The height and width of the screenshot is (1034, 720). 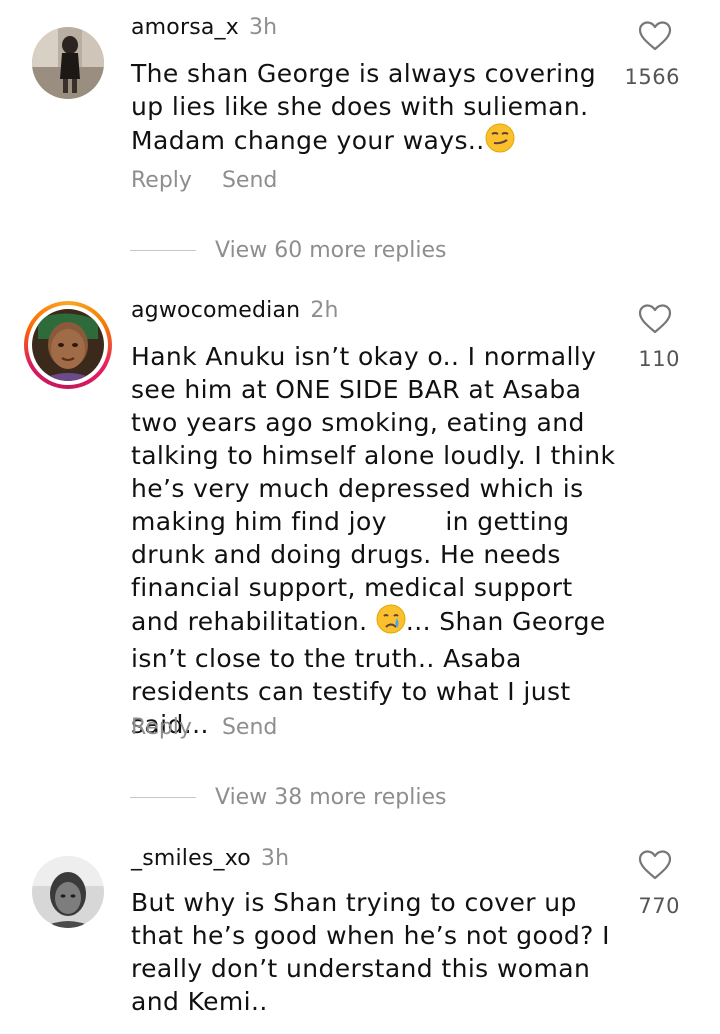 What do you see at coordinates (185, 27) in the screenshot?
I see `username: amorsa_x` at bounding box center [185, 27].